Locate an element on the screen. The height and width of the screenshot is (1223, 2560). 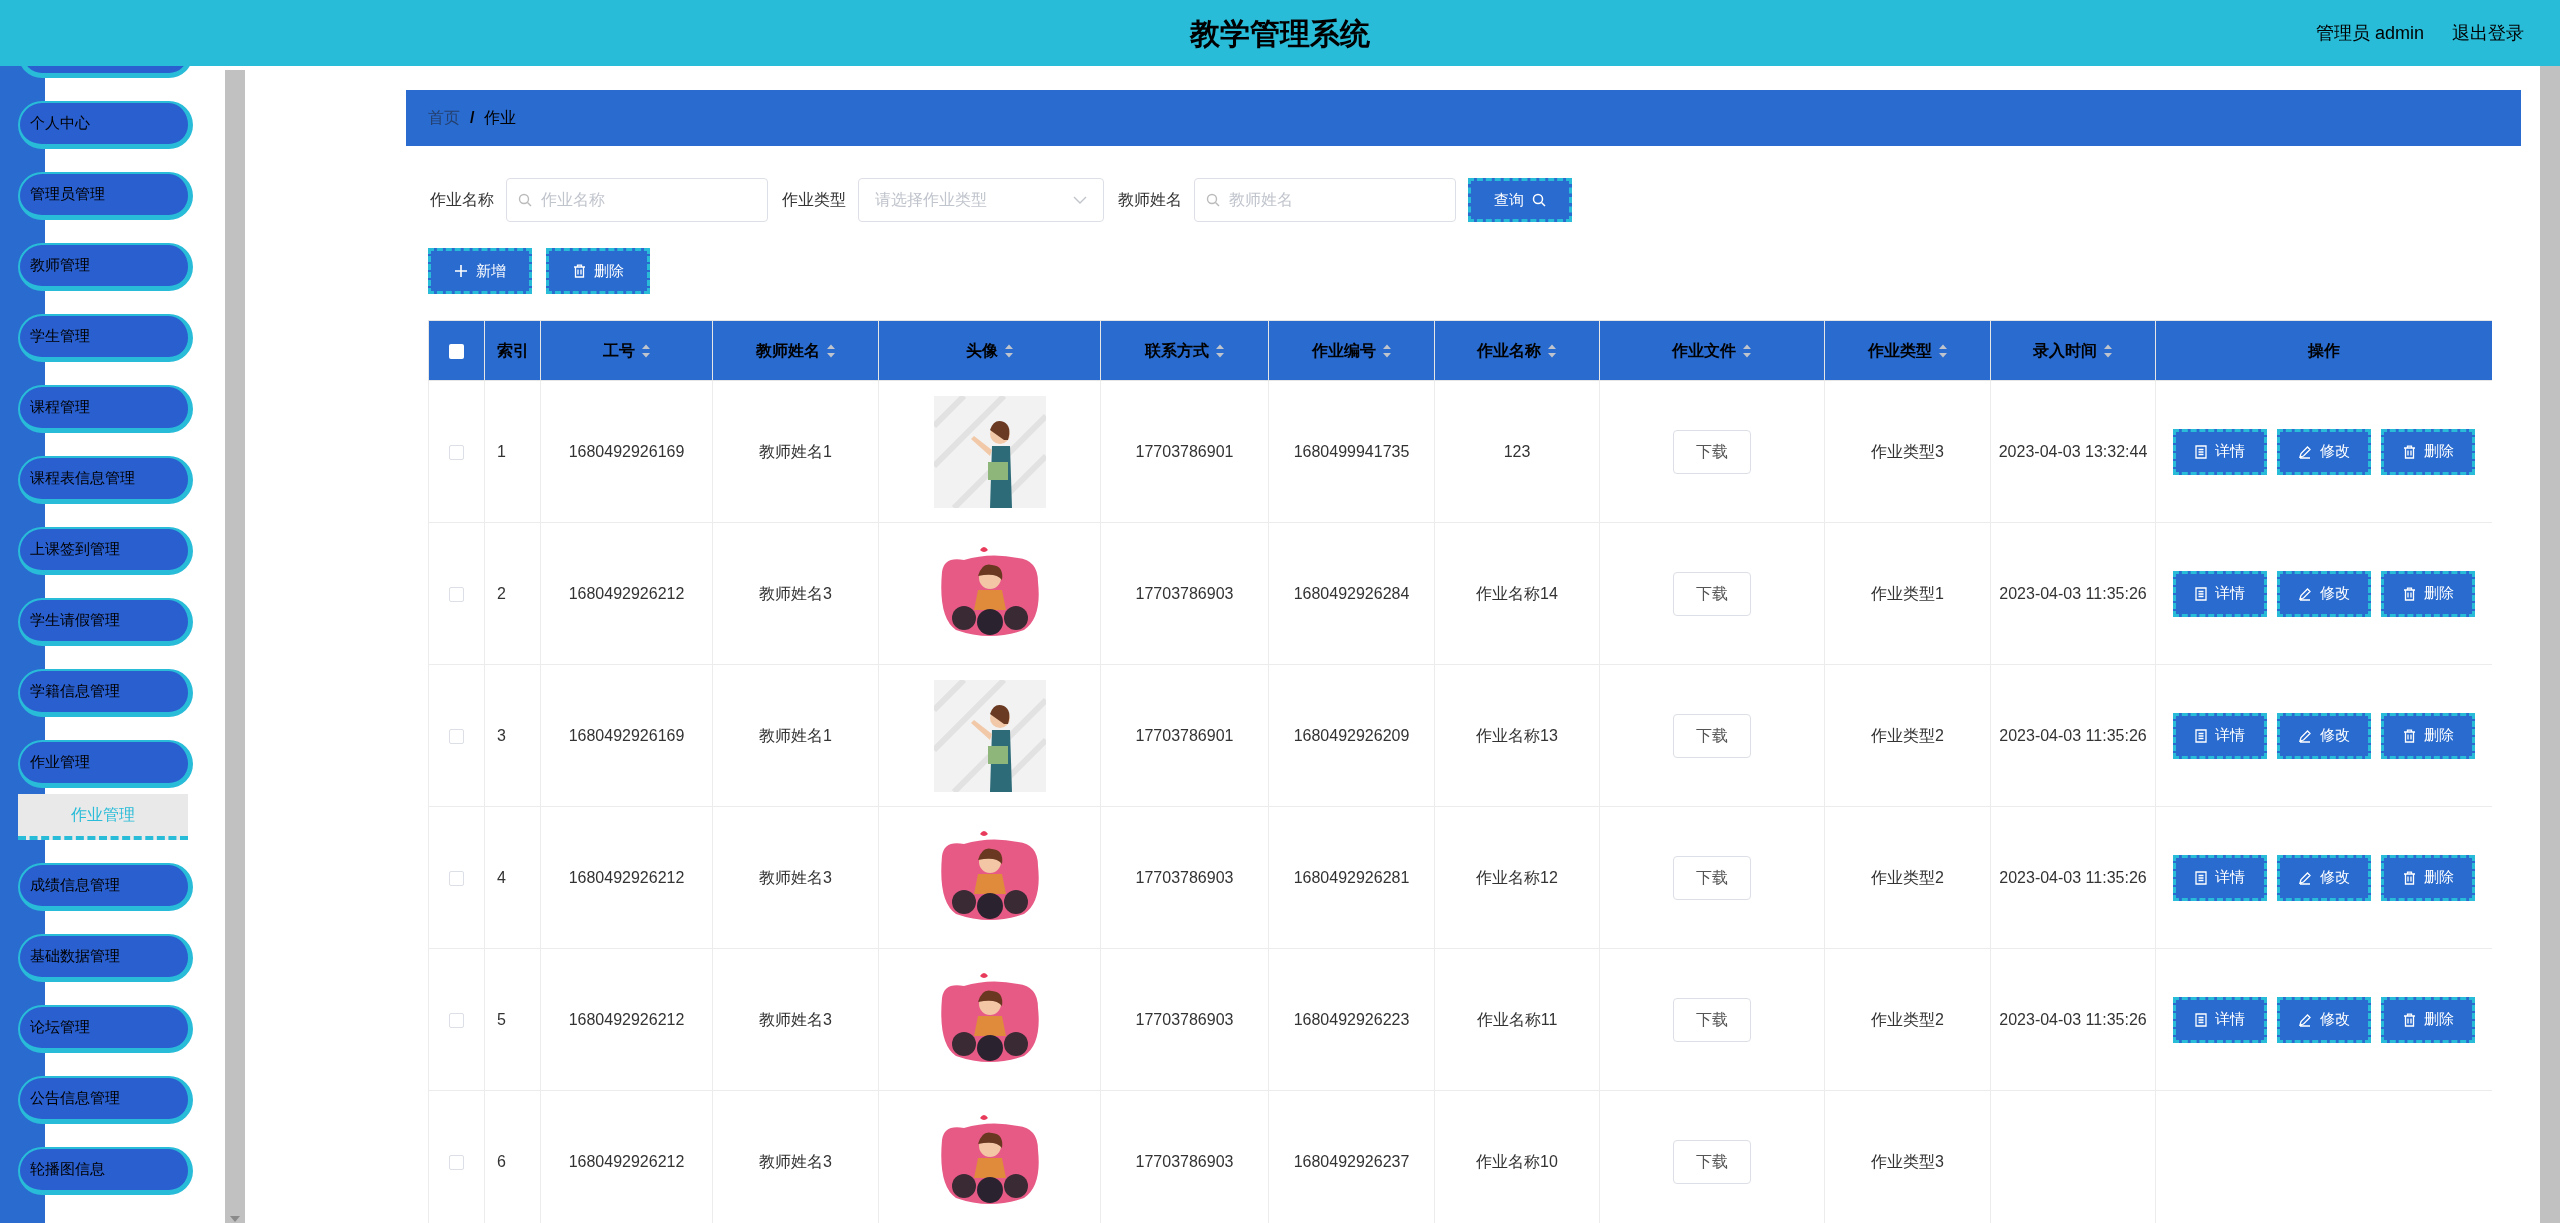
table-cell: 作业类型2 is located at coordinates (1907, 877).